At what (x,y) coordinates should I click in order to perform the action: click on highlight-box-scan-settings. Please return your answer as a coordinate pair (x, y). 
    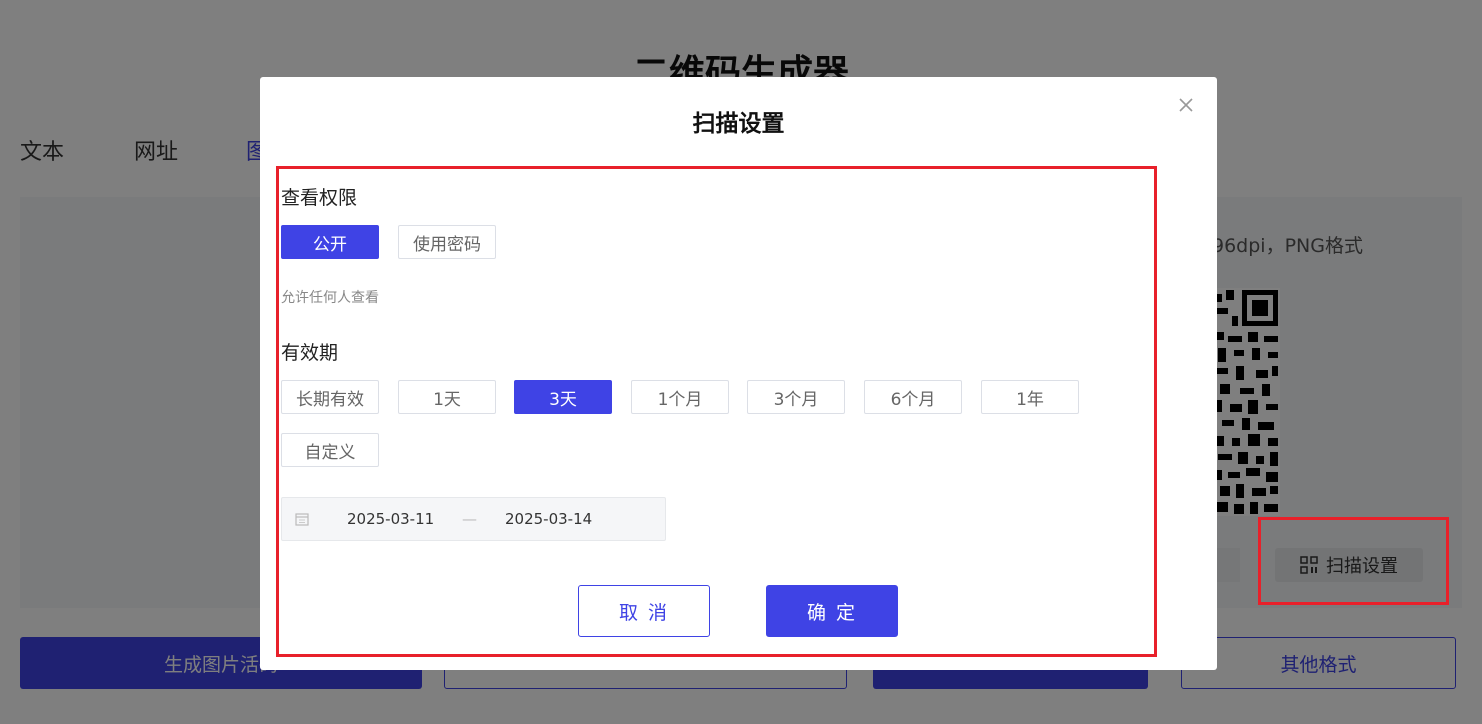
    Looking at the image, I should click on (1353, 561).